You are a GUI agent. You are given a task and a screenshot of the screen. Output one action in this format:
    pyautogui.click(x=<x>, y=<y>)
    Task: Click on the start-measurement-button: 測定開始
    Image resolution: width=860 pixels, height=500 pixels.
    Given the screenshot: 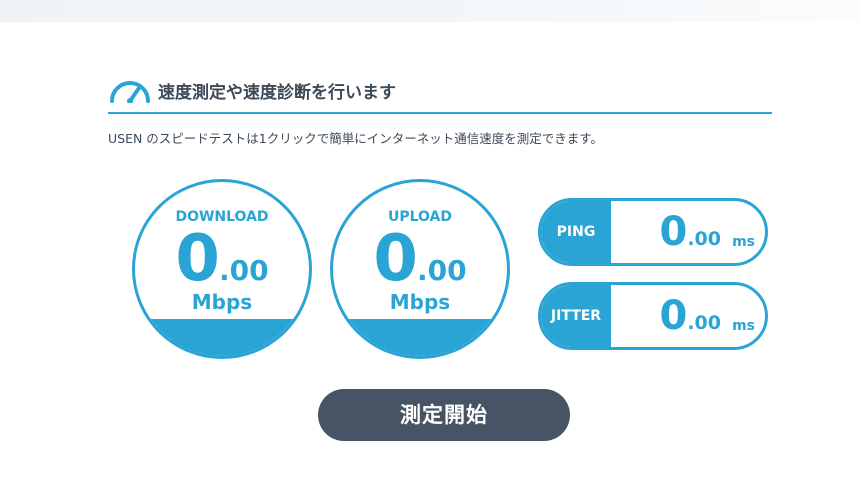 What is the action you would take?
    pyautogui.click(x=444, y=415)
    